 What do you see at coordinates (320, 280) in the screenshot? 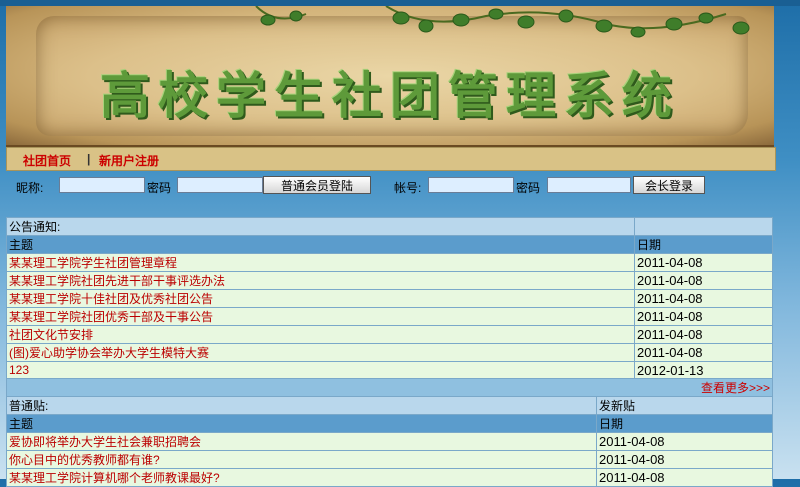
I see `announcement-title-link: 某某理工学院社团先进干部干事评选办法` at bounding box center [320, 280].